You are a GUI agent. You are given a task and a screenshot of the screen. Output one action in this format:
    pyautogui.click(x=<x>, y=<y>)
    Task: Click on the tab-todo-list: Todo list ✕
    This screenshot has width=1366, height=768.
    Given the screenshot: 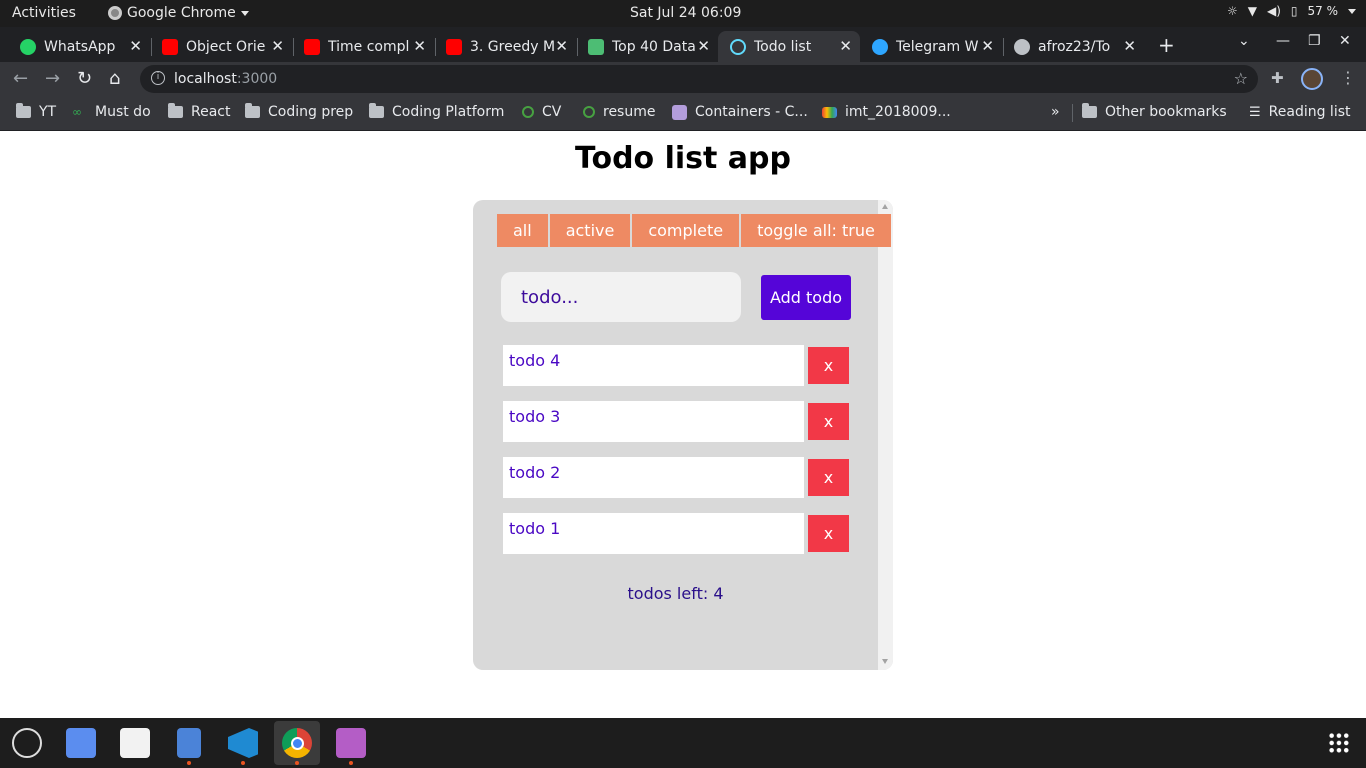 What is the action you would take?
    pyautogui.click(x=789, y=46)
    